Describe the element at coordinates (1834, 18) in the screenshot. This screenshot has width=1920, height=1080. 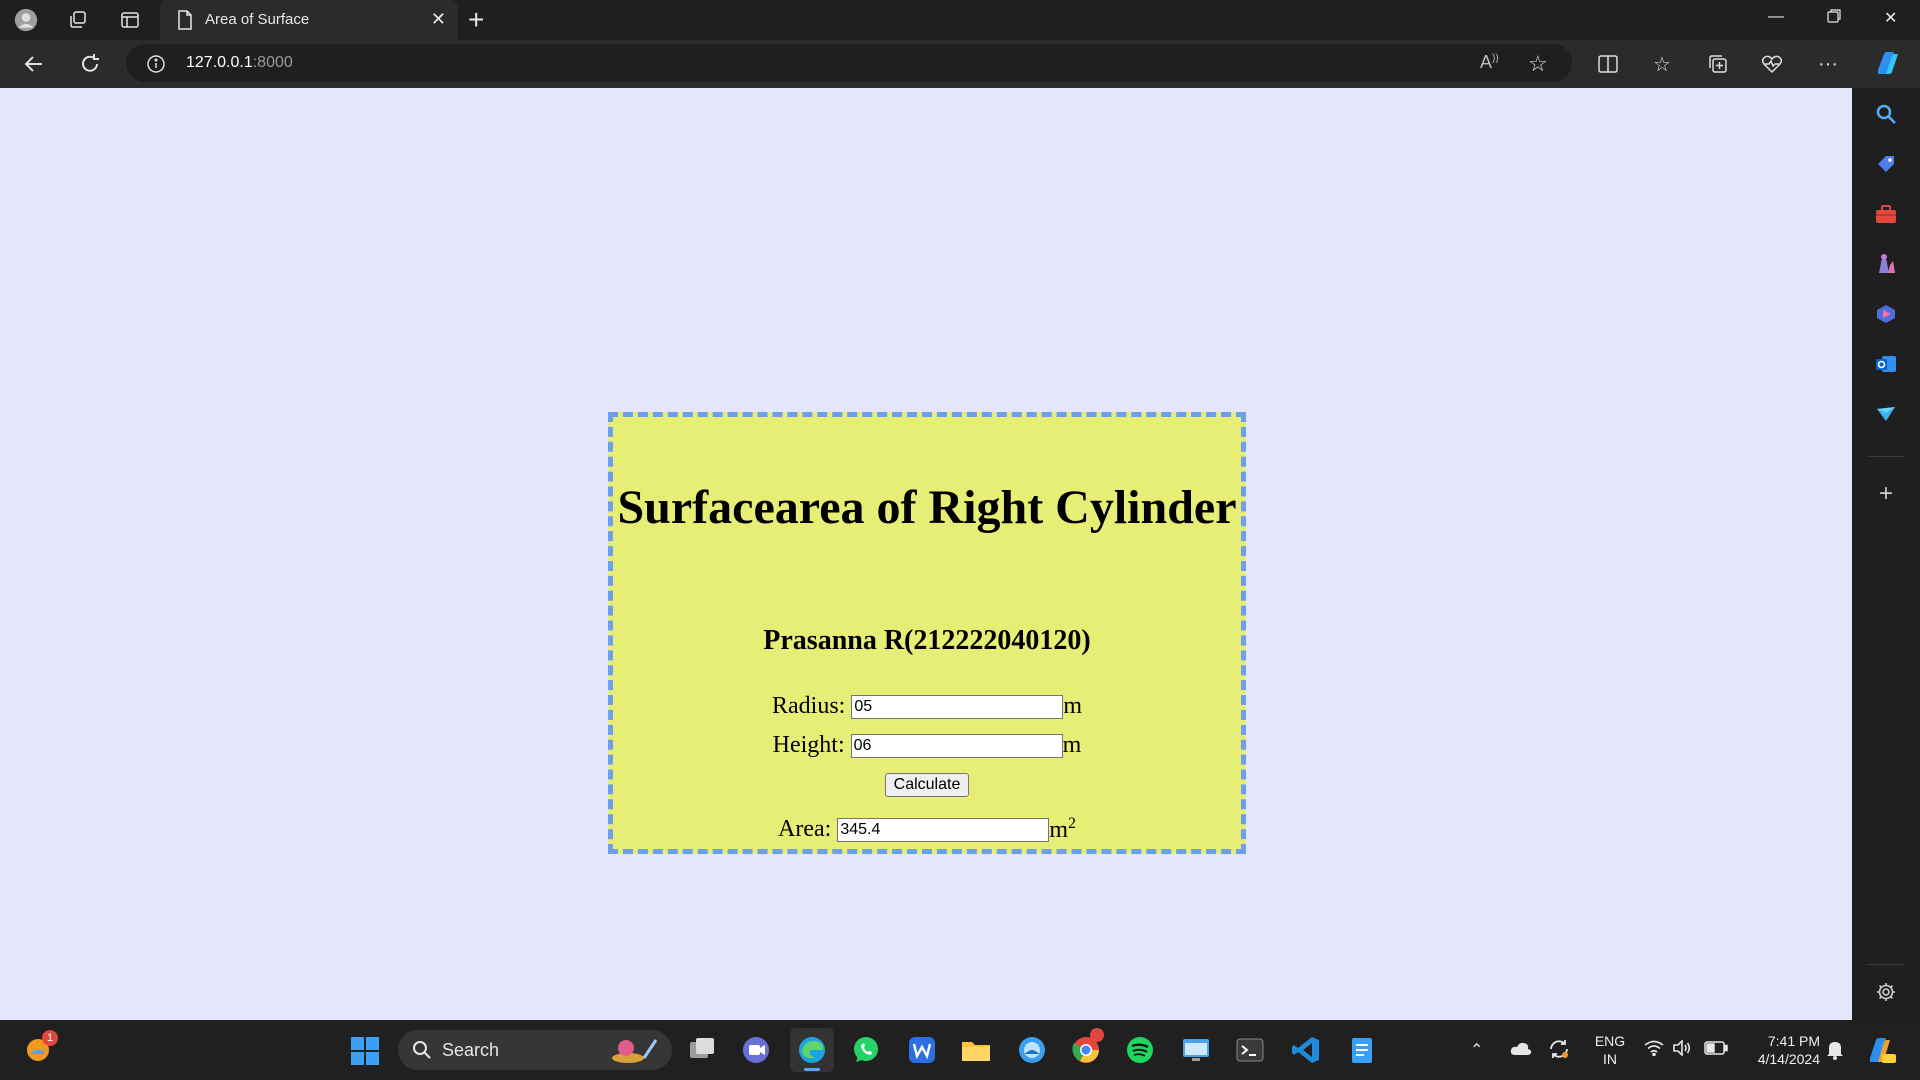
I see `restore-icon` at that location.